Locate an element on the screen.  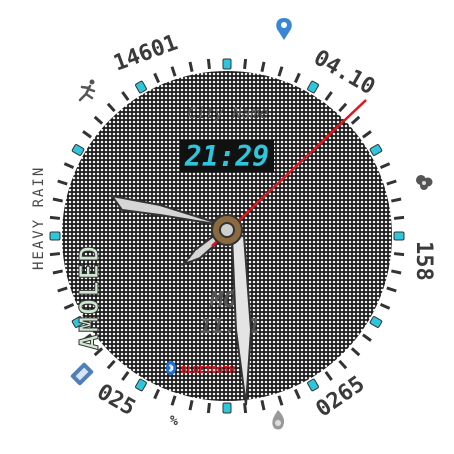
flame-icon is located at coordinates (278, 420).